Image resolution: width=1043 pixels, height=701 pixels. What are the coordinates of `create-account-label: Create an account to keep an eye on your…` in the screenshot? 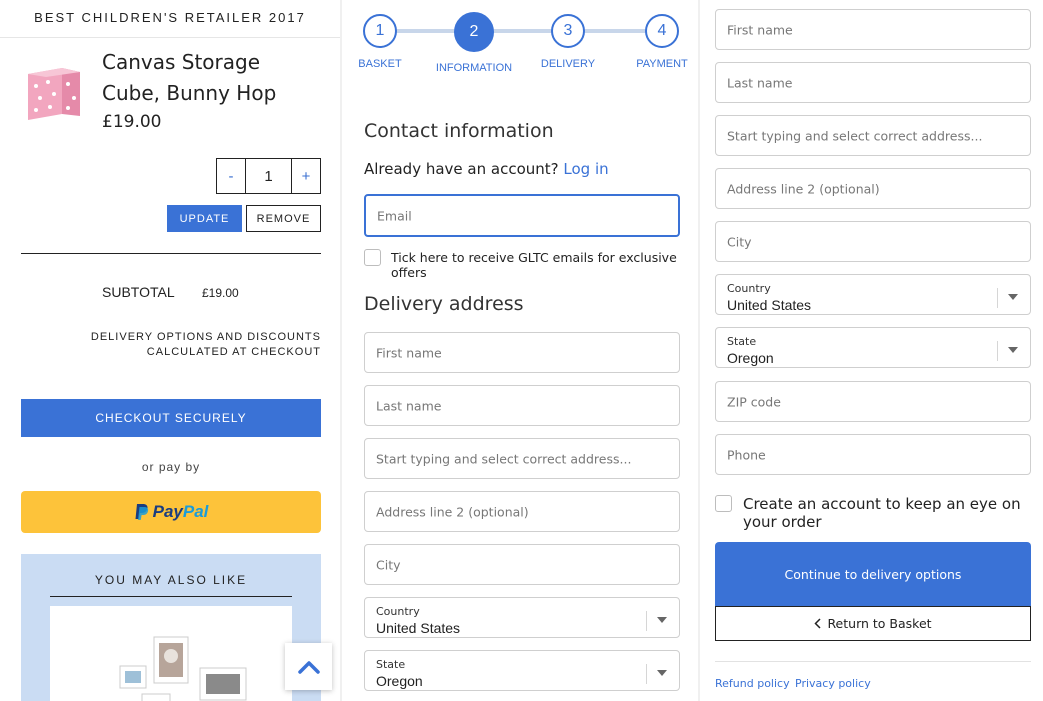 It's located at (882, 513).